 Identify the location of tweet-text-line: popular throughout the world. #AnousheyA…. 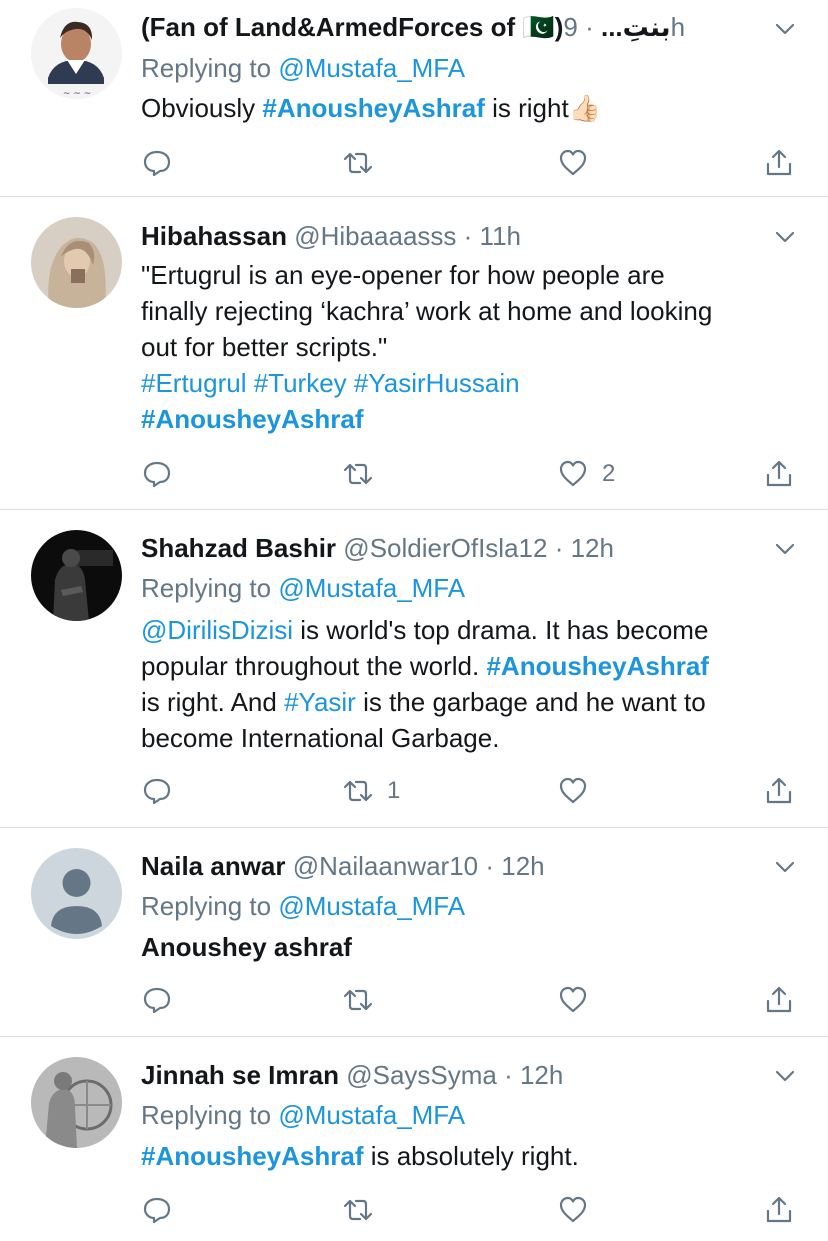
(425, 666).